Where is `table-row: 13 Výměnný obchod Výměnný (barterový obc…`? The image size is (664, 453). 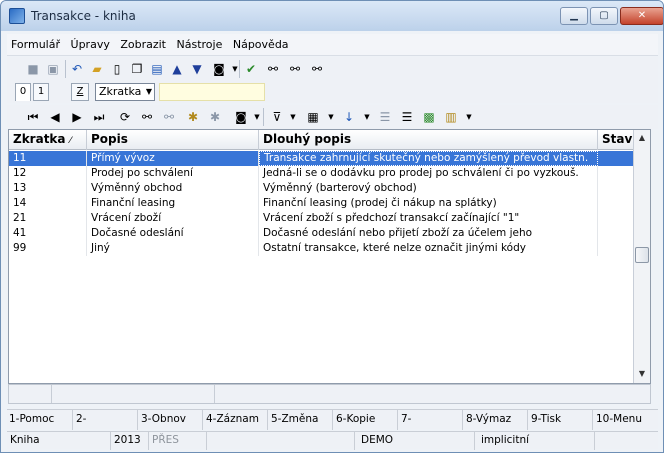
table-row: 13 Výměnný obchod Výměnný (barterový obc… is located at coordinates (321, 188).